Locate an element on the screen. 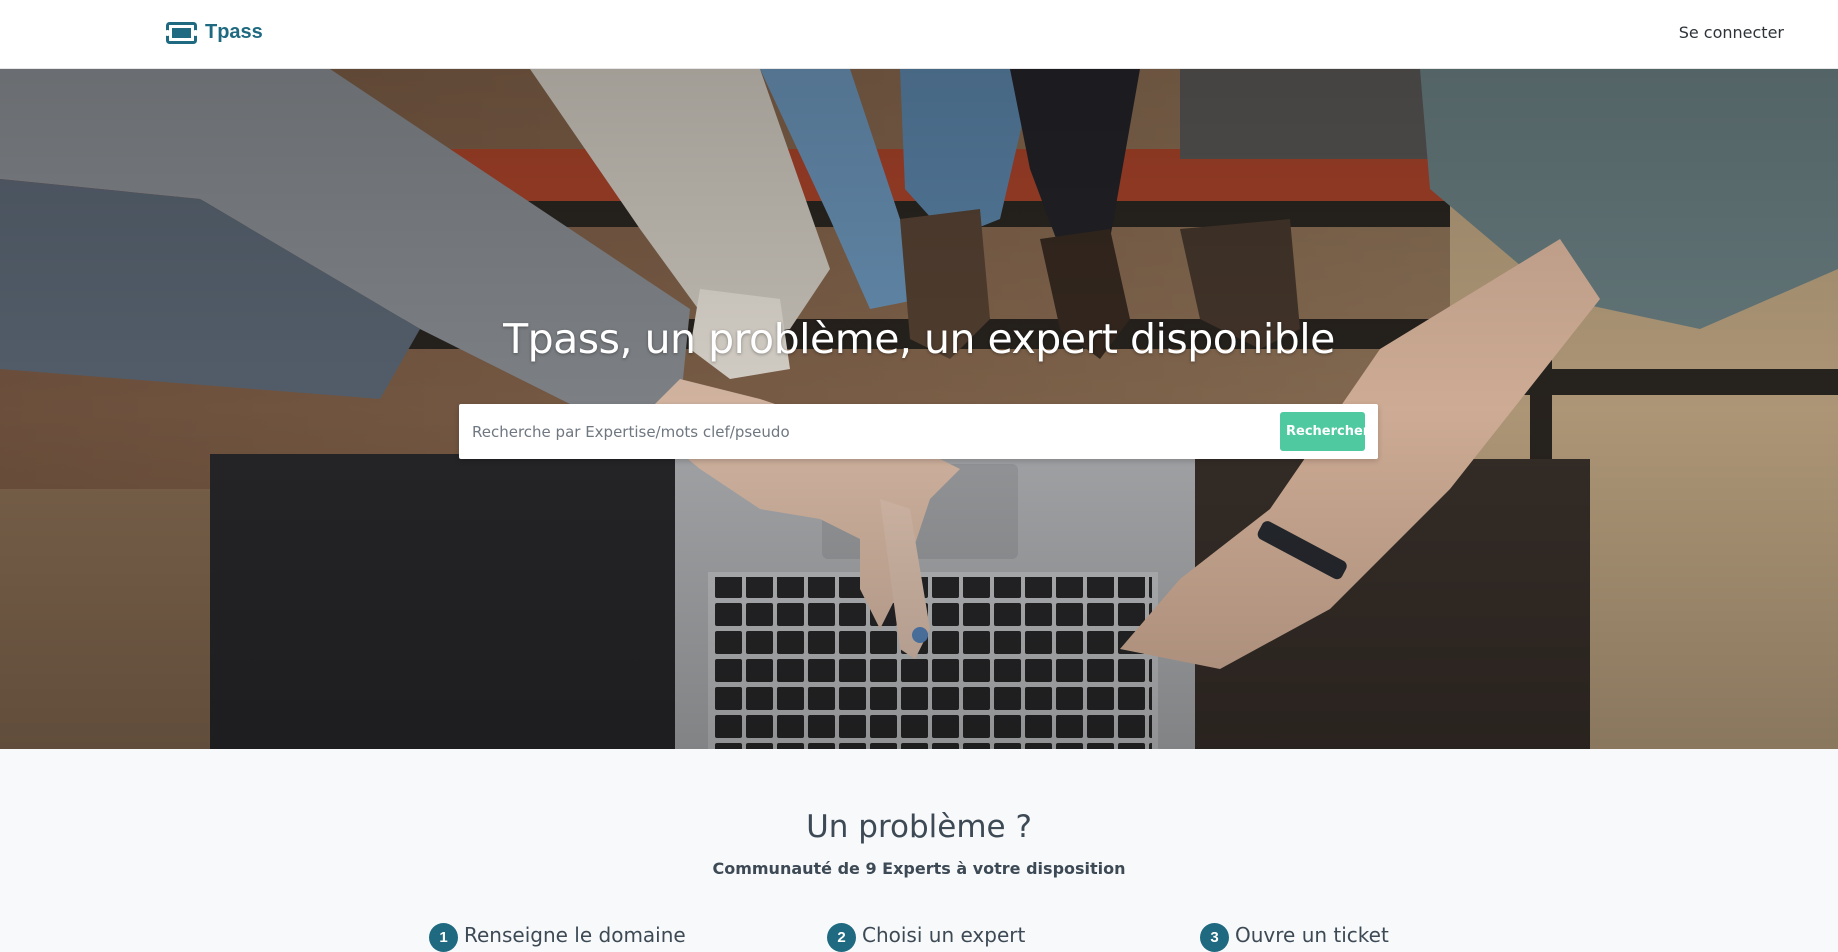 This screenshot has width=1838, height=952. section-title: Un problème ? is located at coordinates (919, 827).